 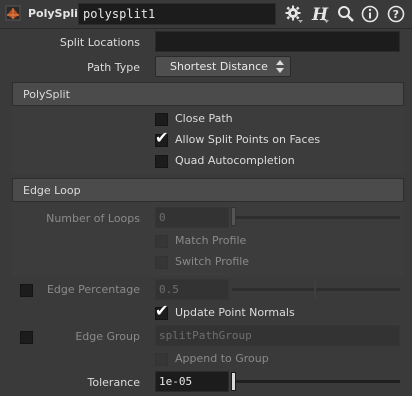 What do you see at coordinates (113, 382) in the screenshot?
I see `tolerance-label: Tolerance` at bounding box center [113, 382].